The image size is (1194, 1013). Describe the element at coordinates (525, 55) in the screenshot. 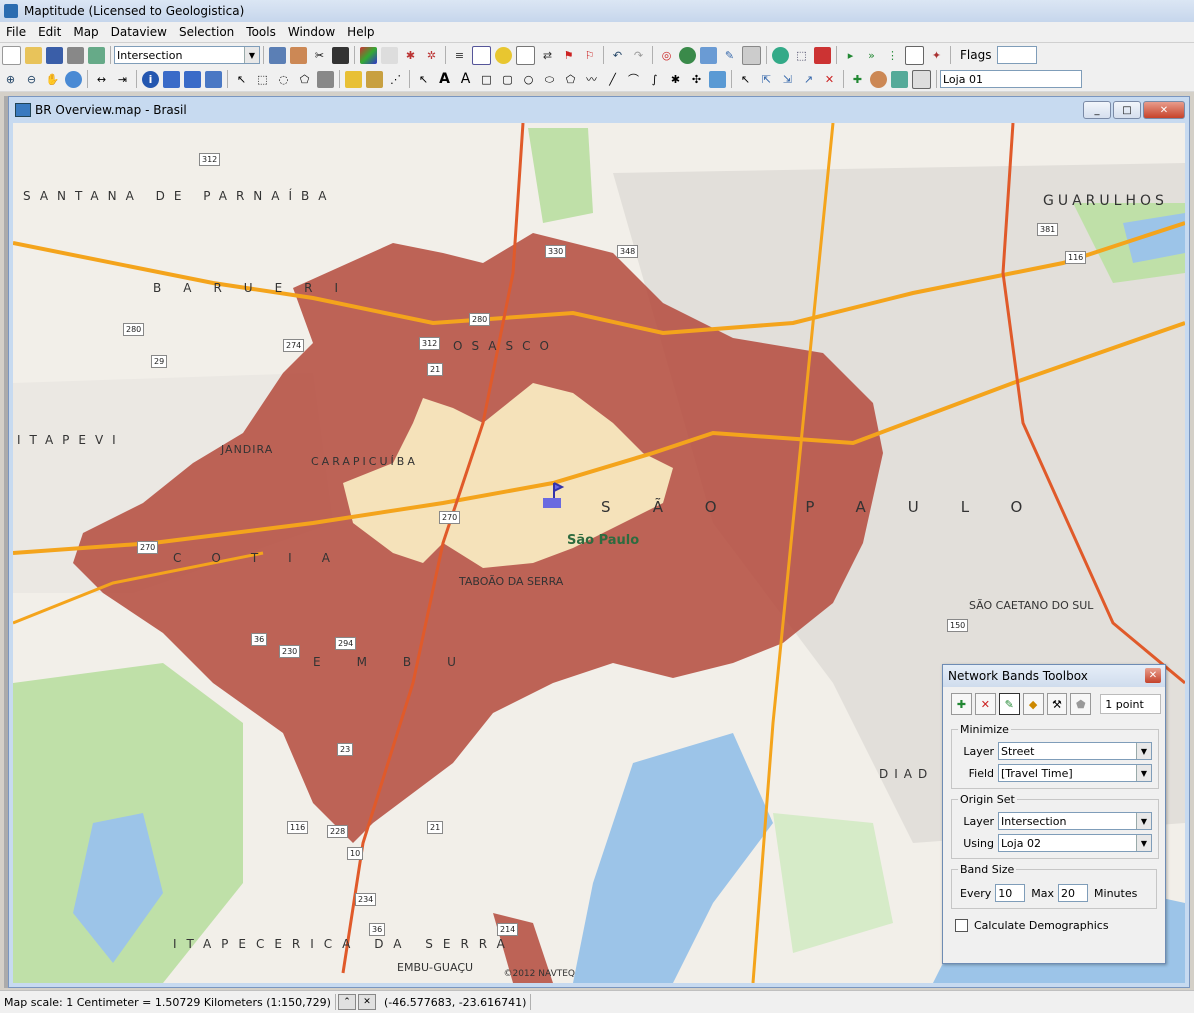

I see `label-icon` at that location.